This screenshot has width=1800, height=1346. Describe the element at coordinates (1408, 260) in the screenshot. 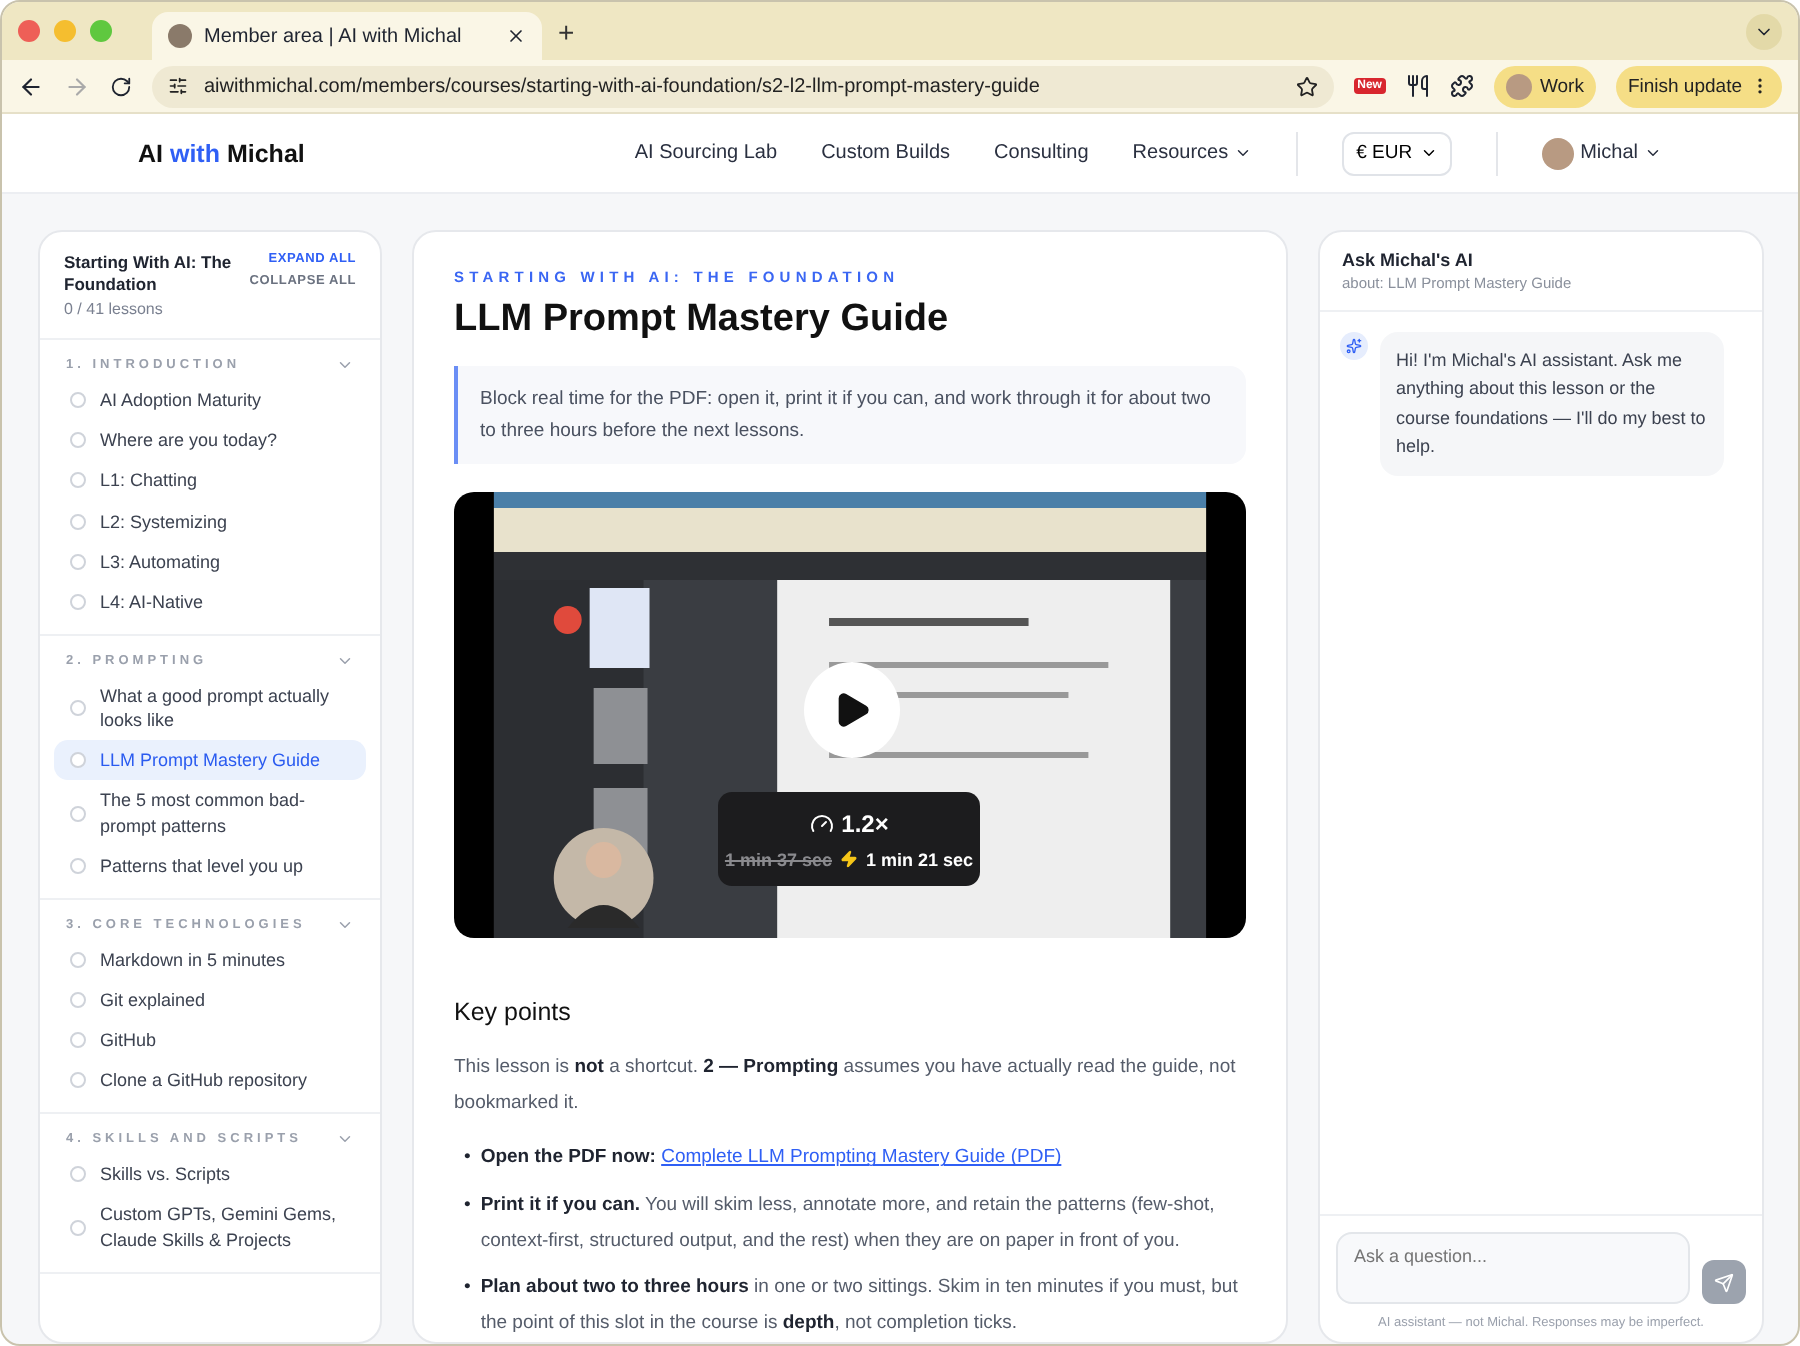

I see `chat-title: Ask Michal's AI` at that location.